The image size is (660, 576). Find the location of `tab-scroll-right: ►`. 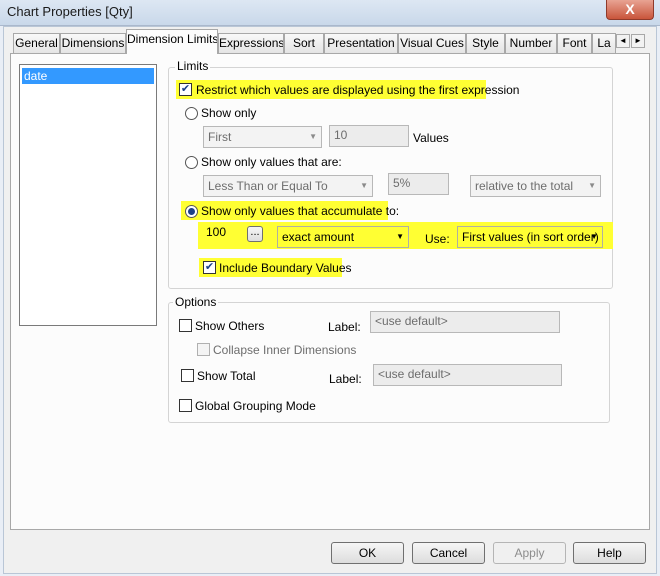

tab-scroll-right: ► is located at coordinates (638, 41).